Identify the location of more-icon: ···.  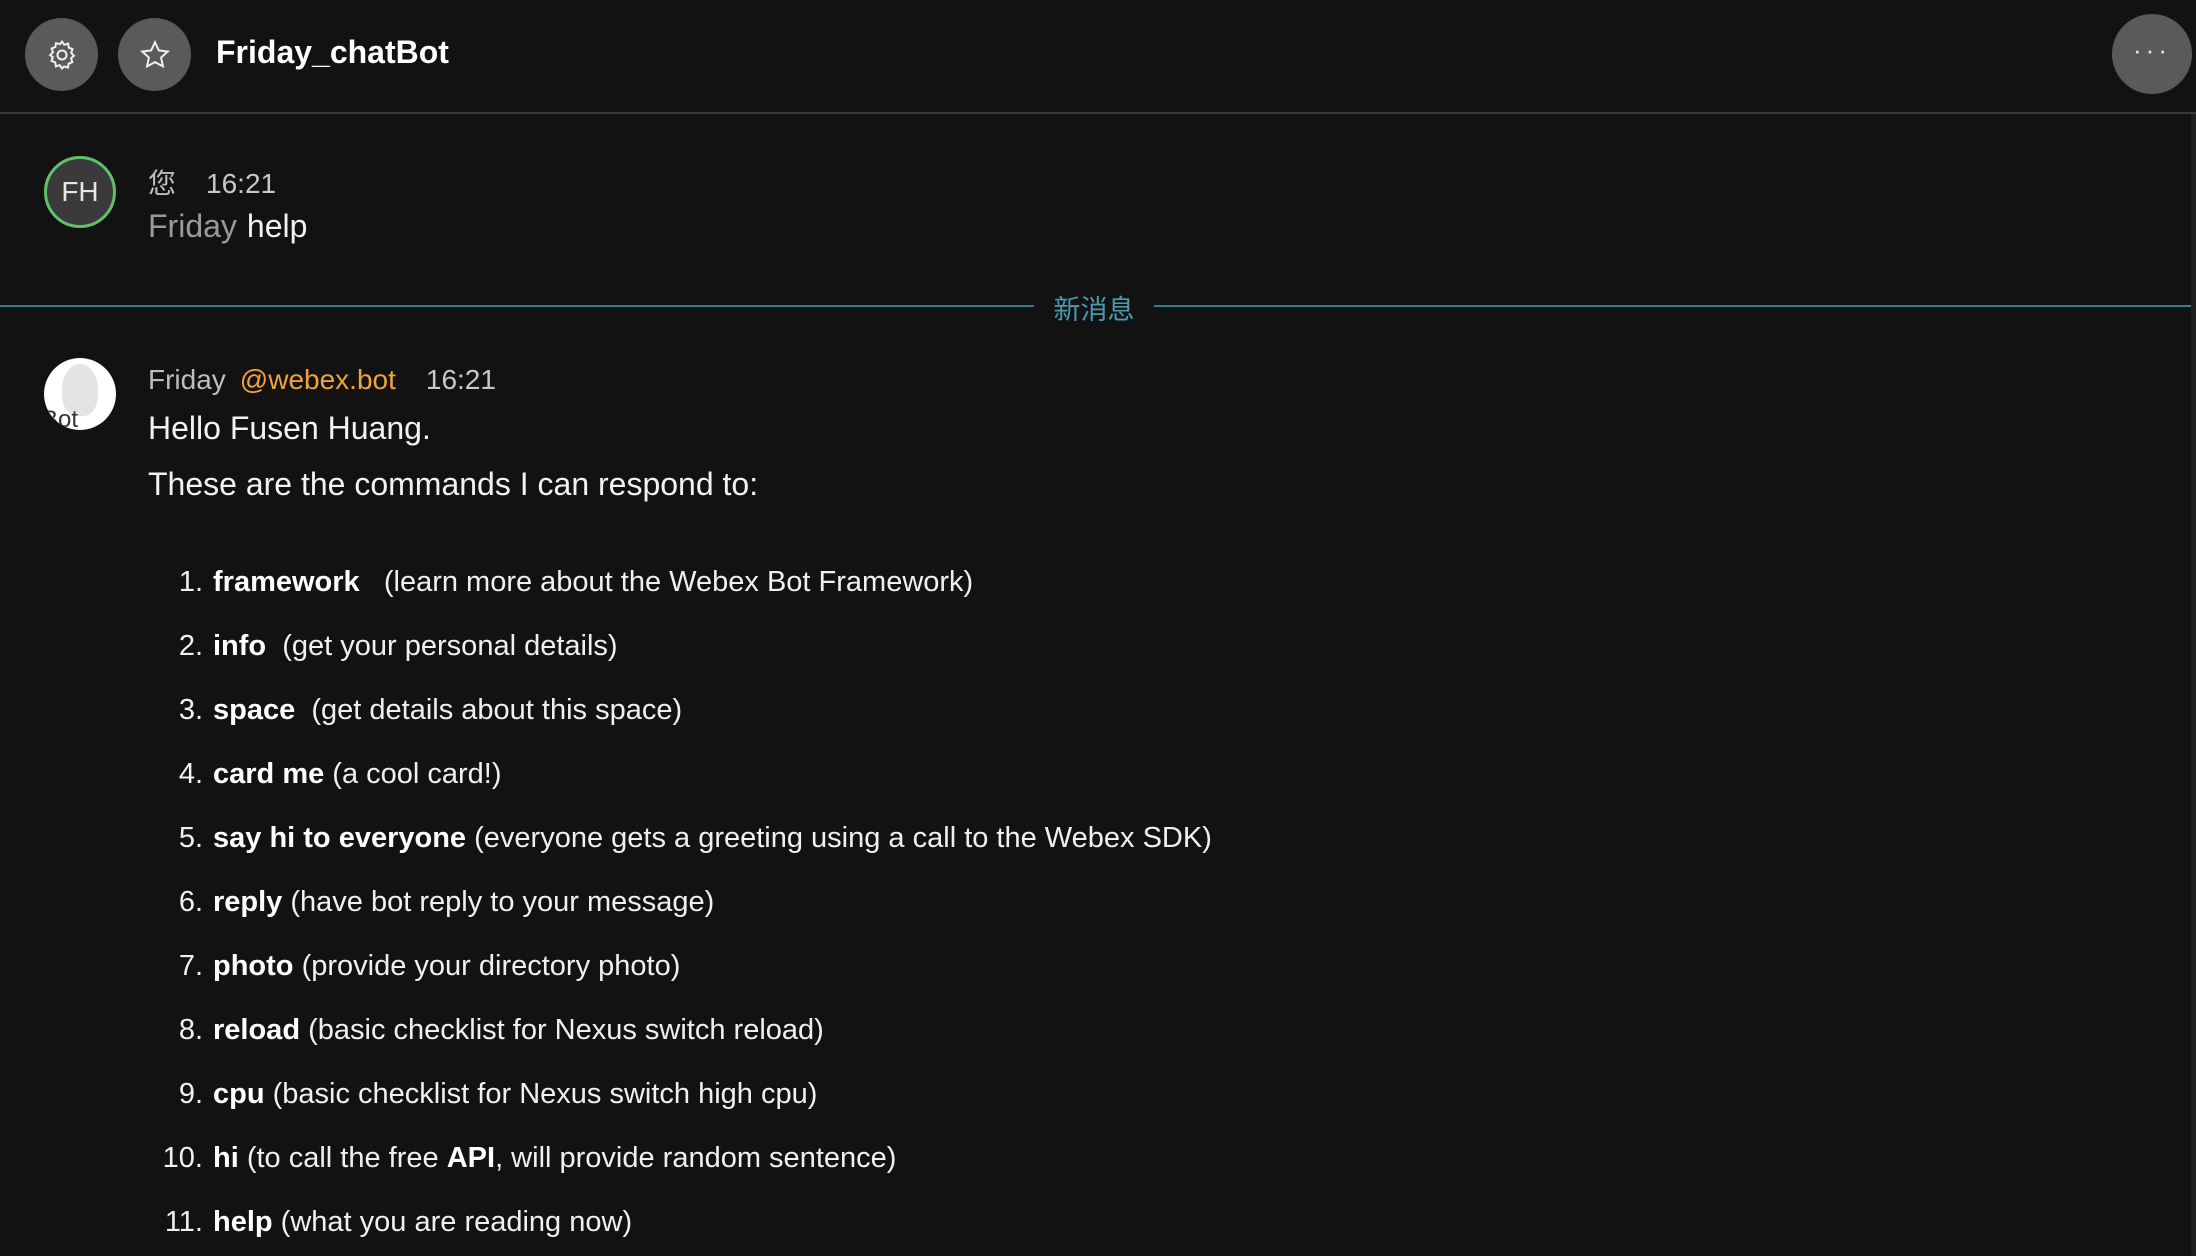
(2152, 50).